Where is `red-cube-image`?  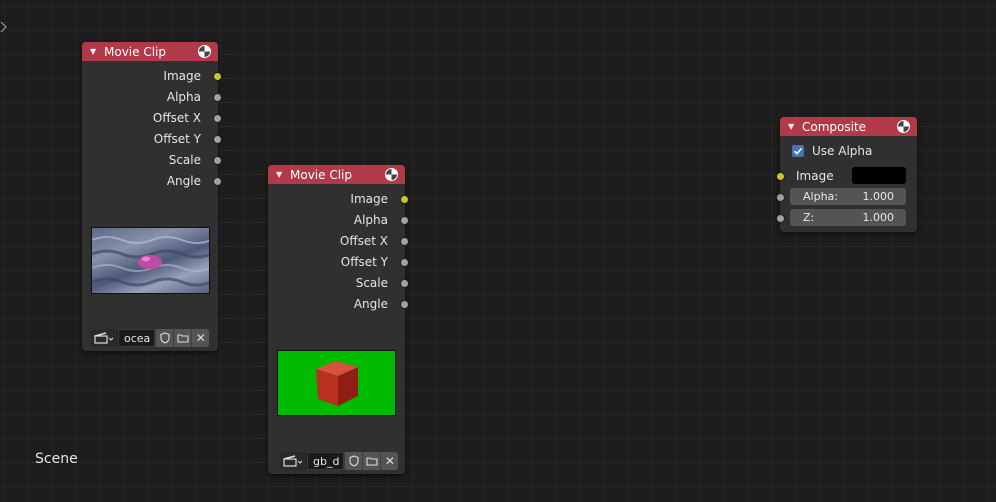 red-cube-image is located at coordinates (337, 383).